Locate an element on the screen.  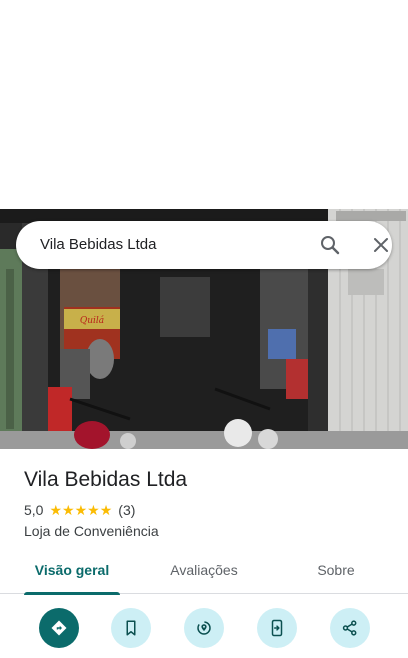
search-icon is located at coordinates (330, 245).